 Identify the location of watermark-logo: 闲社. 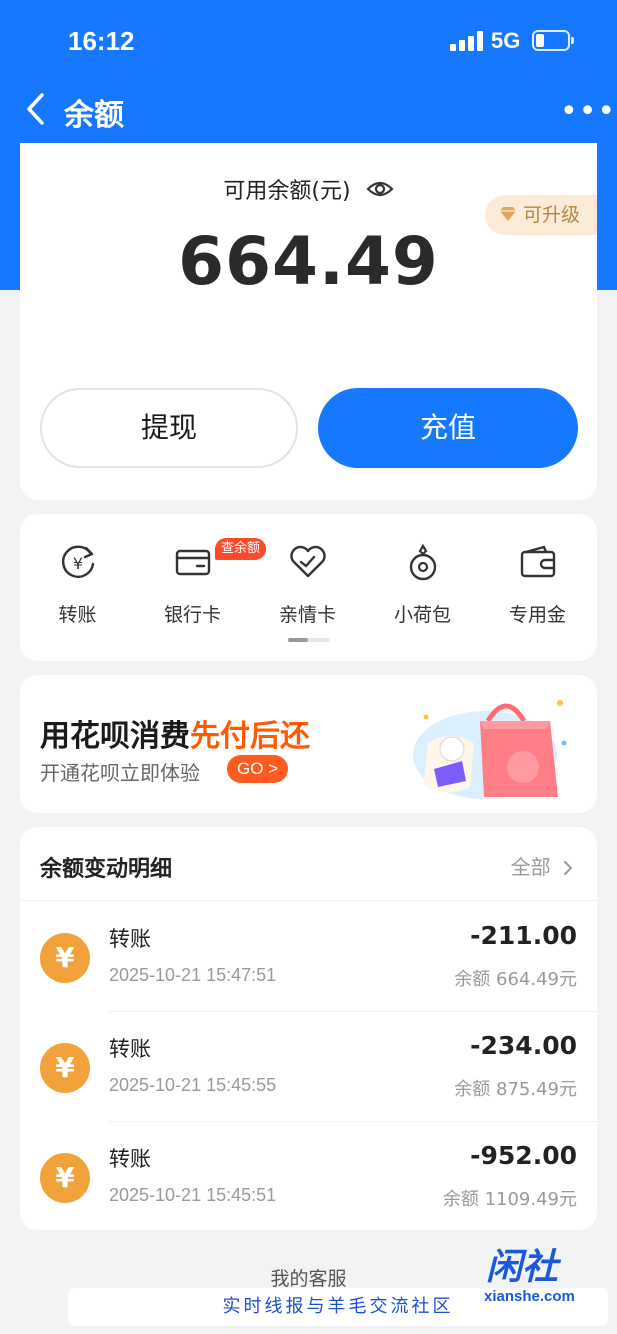
(522, 1267).